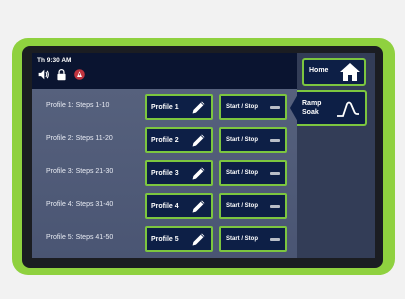 The width and height of the screenshot is (405, 299). I want to click on profile-1-edit-button: Profile 1, so click(179, 107).